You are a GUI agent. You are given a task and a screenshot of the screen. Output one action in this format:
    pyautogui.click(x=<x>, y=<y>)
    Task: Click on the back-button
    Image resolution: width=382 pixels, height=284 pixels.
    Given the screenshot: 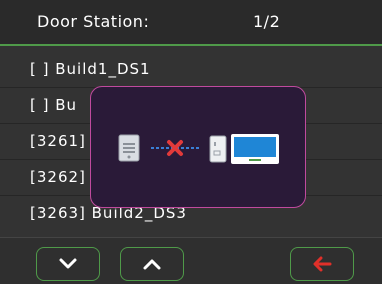 What is the action you would take?
    pyautogui.click(x=322, y=264)
    